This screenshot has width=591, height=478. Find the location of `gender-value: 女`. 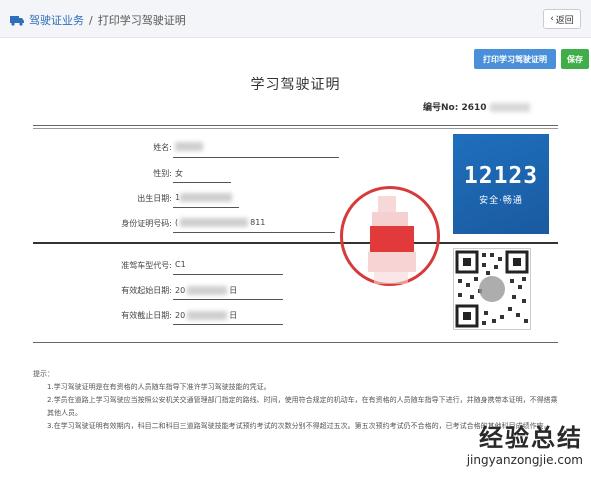

gender-value: 女 is located at coordinates (179, 173).